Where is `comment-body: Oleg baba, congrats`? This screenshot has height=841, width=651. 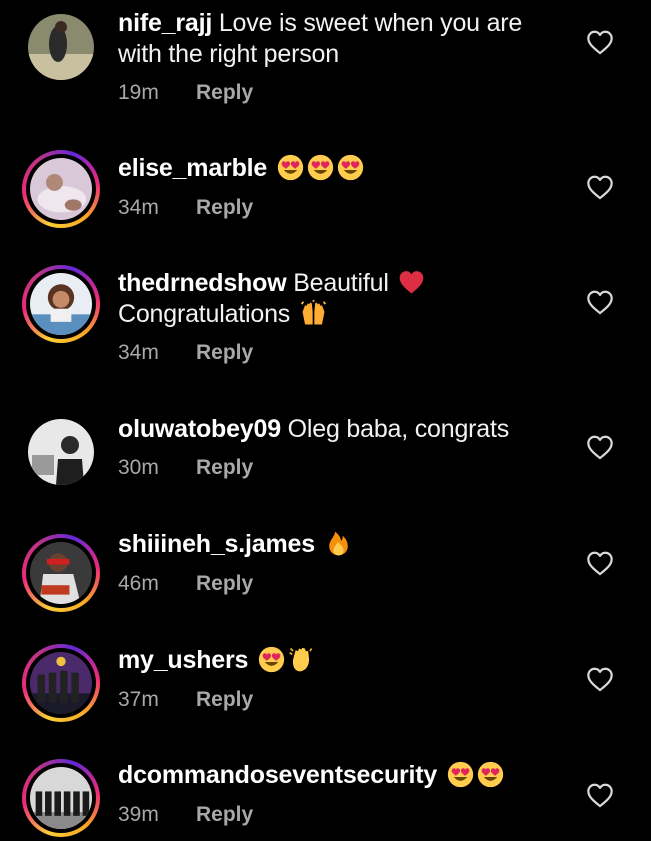 comment-body: Oleg baba, congrats is located at coordinates (398, 429).